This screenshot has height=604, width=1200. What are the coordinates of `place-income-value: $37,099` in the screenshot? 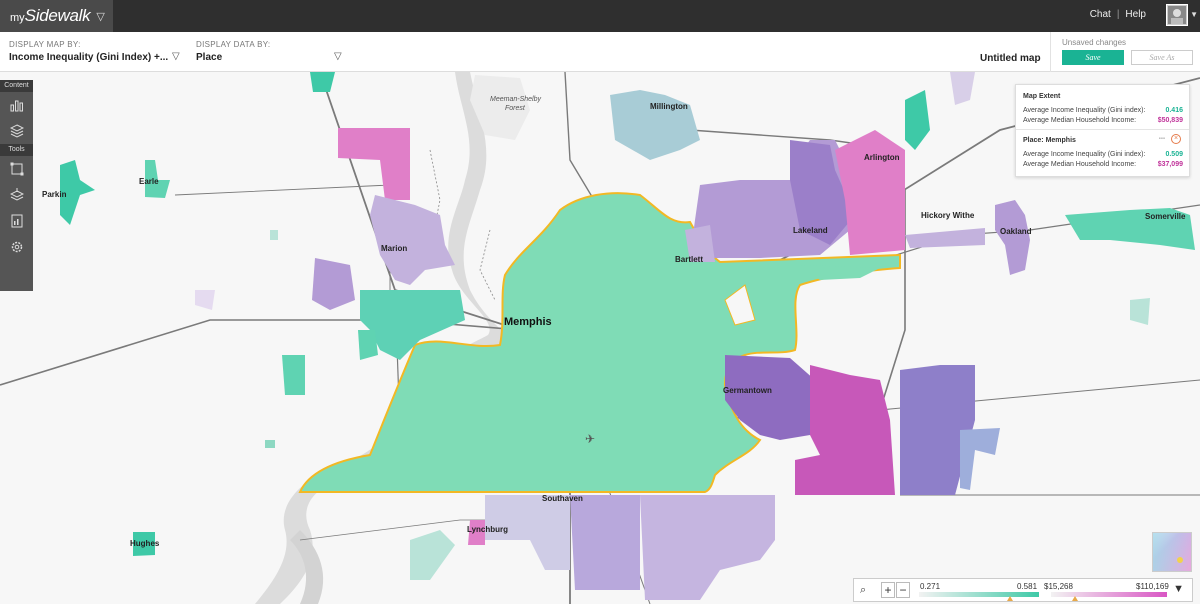 It's located at (1170, 164).